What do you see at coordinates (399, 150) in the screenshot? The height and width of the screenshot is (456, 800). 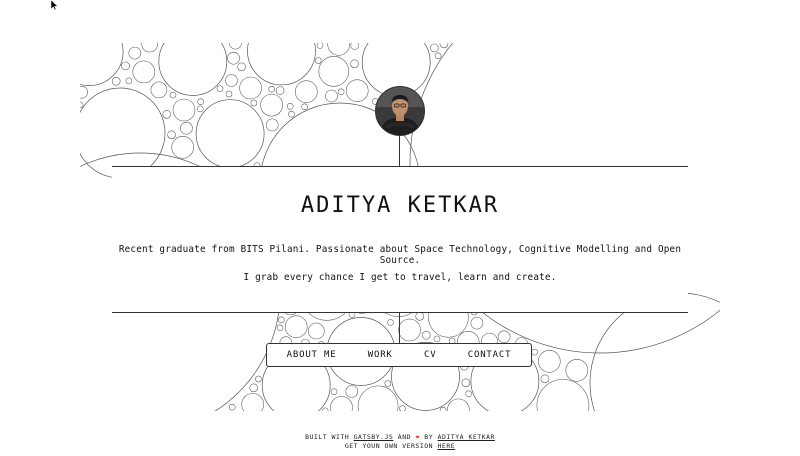 I see `connector-line-top` at bounding box center [399, 150].